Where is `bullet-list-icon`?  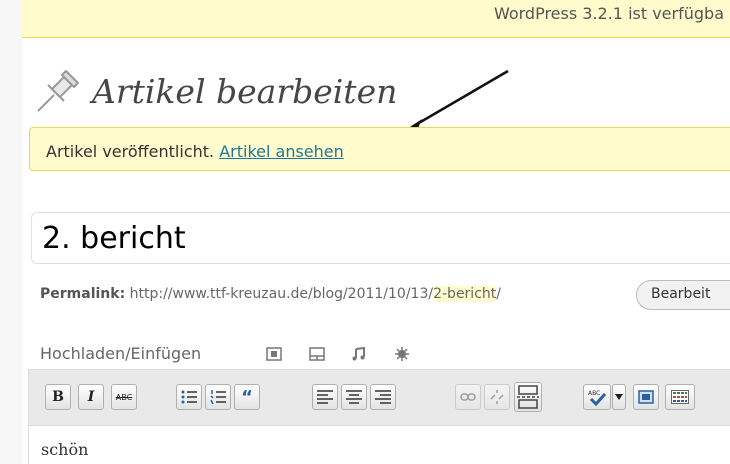 bullet-list-icon is located at coordinates (189, 397).